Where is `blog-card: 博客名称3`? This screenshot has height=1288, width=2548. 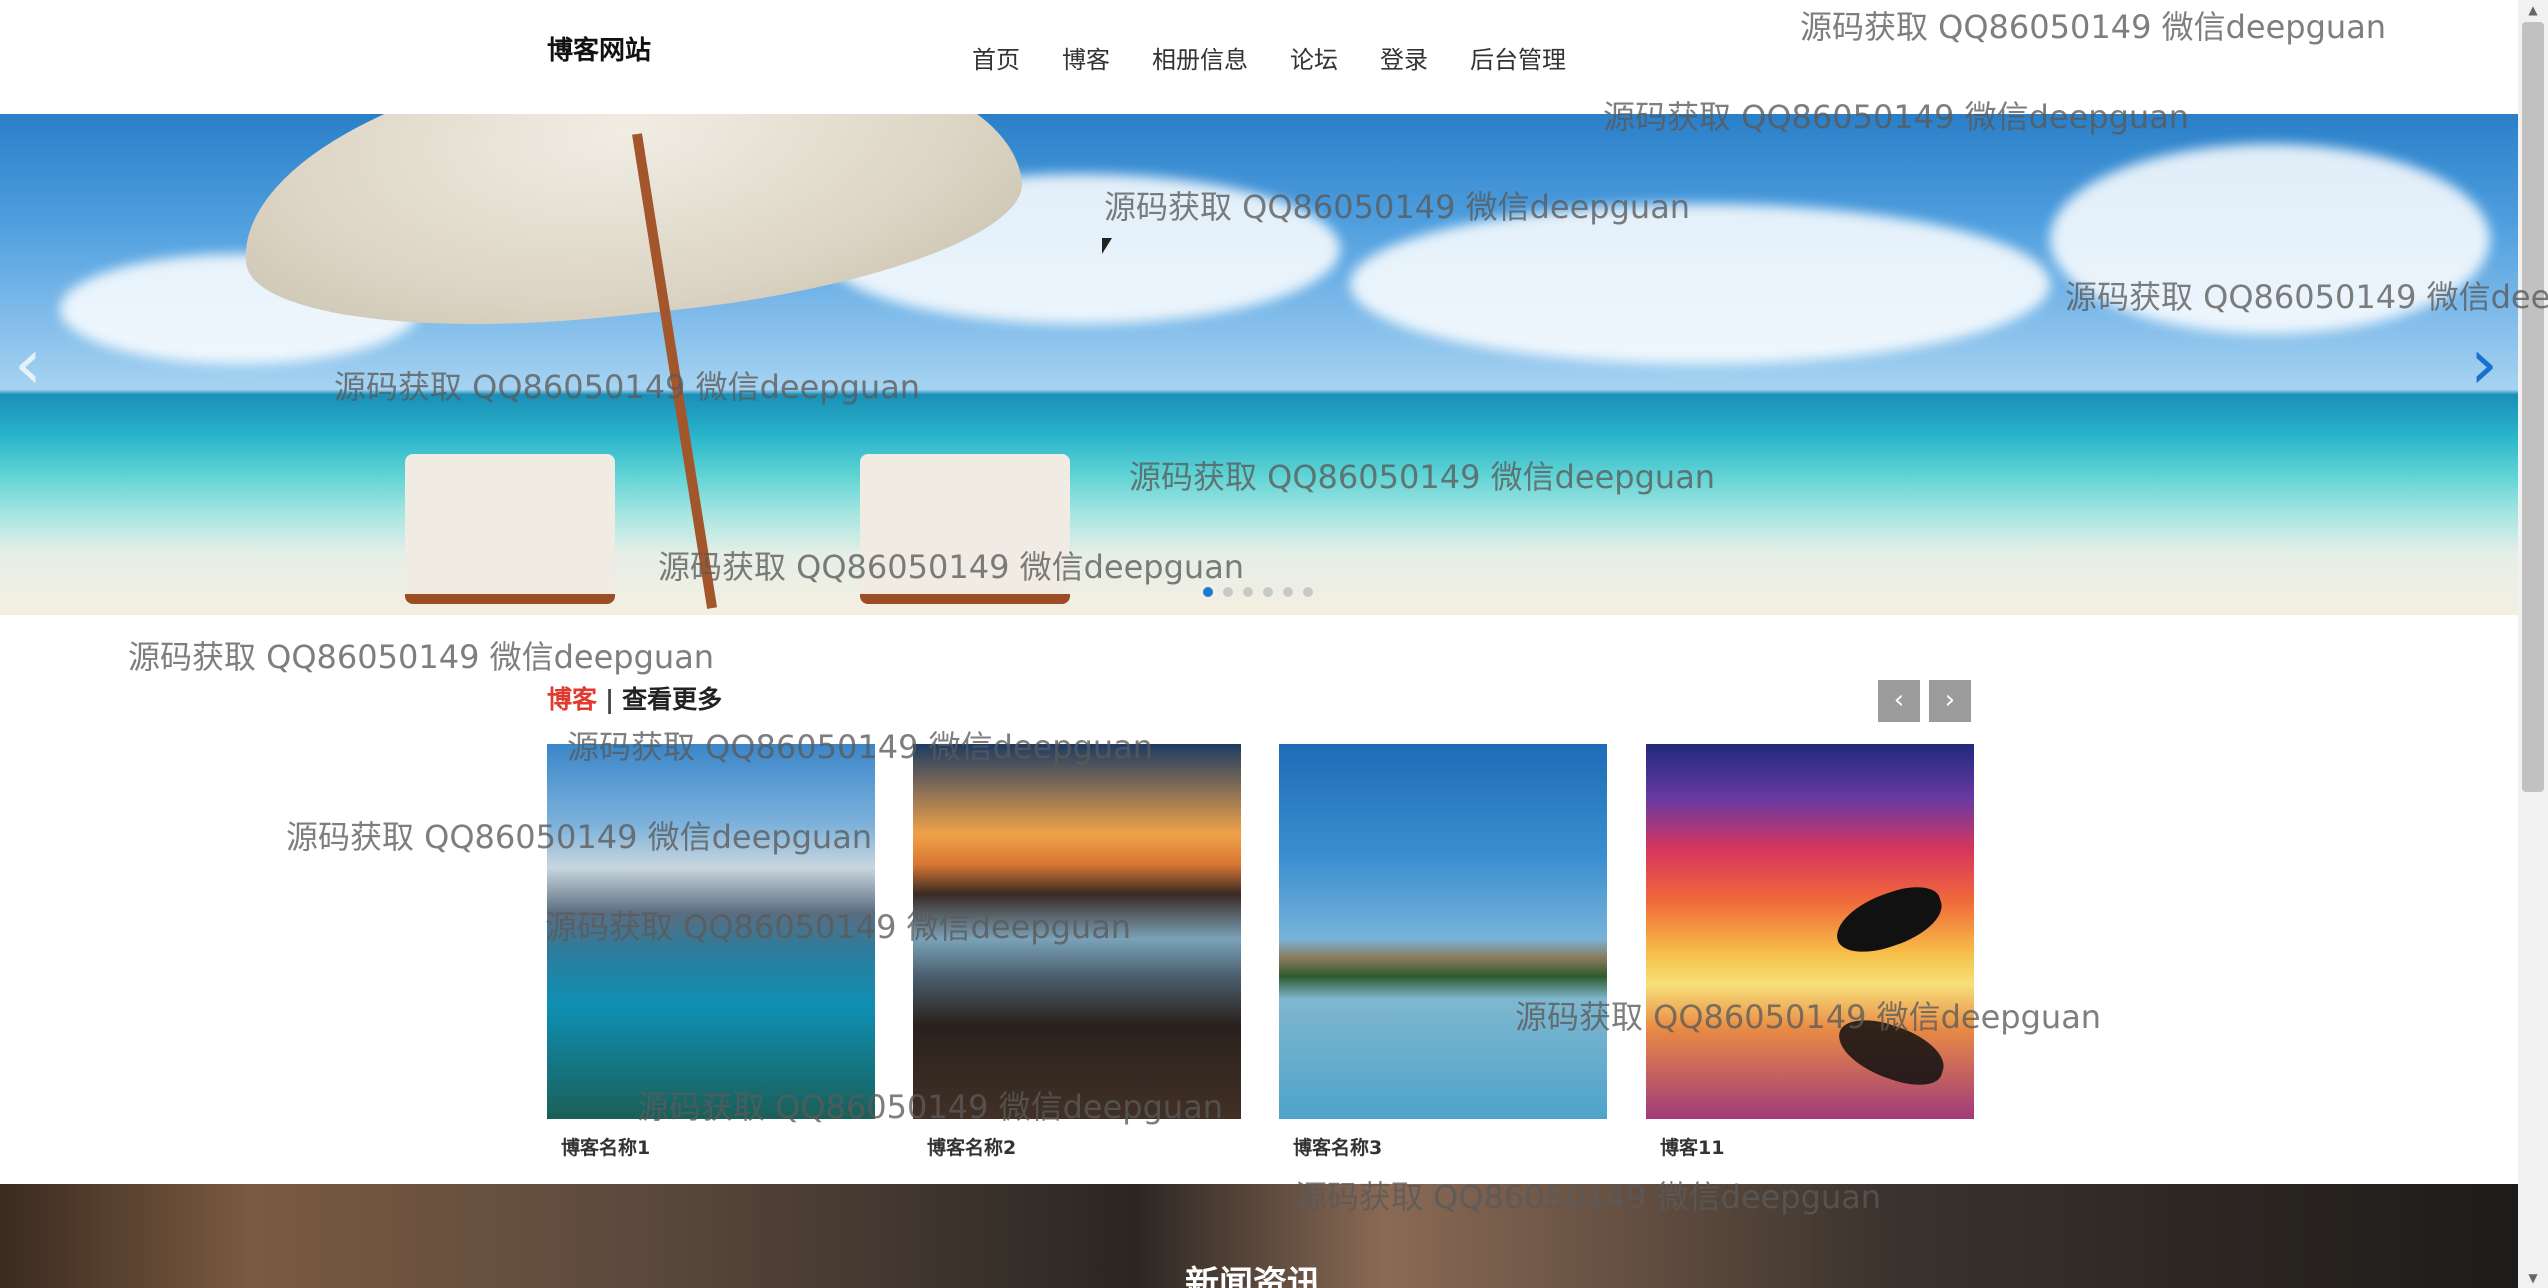 blog-card: 博客名称3 is located at coordinates (1443, 952).